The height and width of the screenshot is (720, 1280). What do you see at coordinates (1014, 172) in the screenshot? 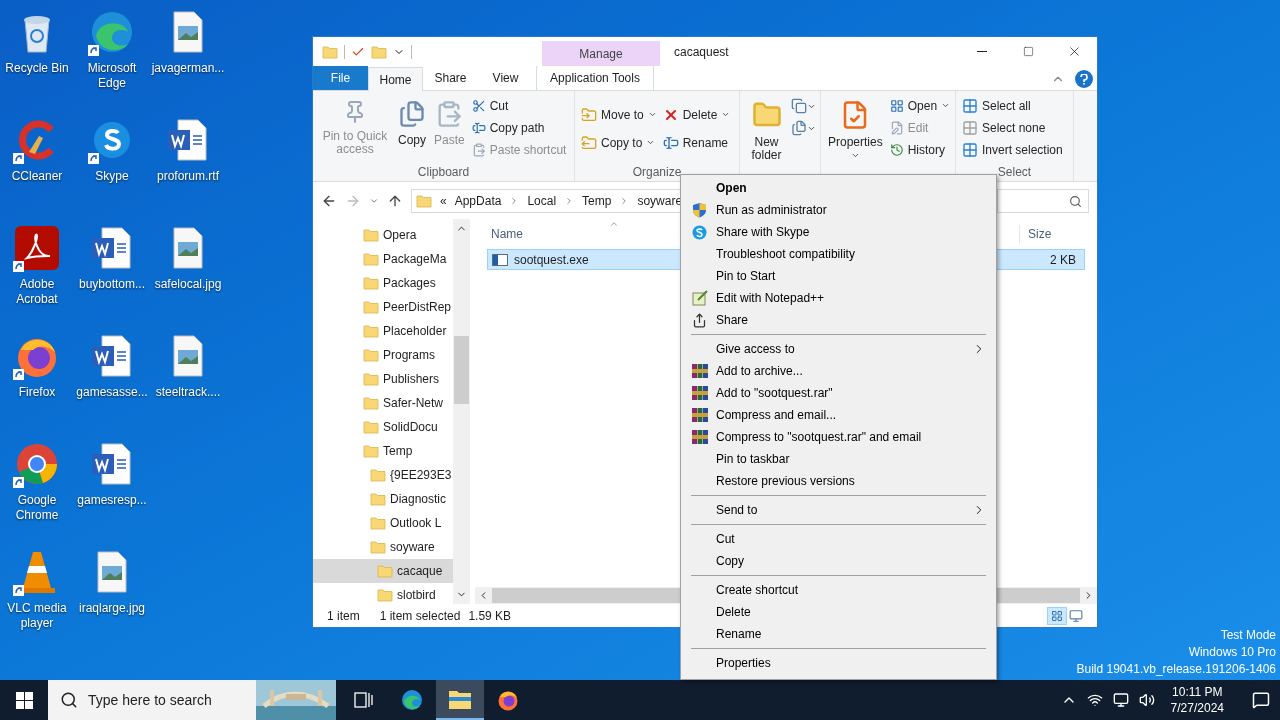
I see `group-label: Select` at bounding box center [1014, 172].